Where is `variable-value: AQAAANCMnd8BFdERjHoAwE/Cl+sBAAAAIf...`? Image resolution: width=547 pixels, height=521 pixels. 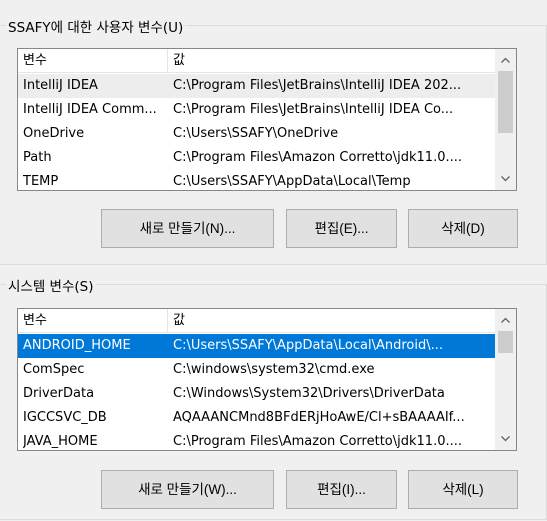 variable-value: AQAAANCMnd8BFdERjHoAwE/Cl+sBAAAAIf... is located at coordinates (319, 417).